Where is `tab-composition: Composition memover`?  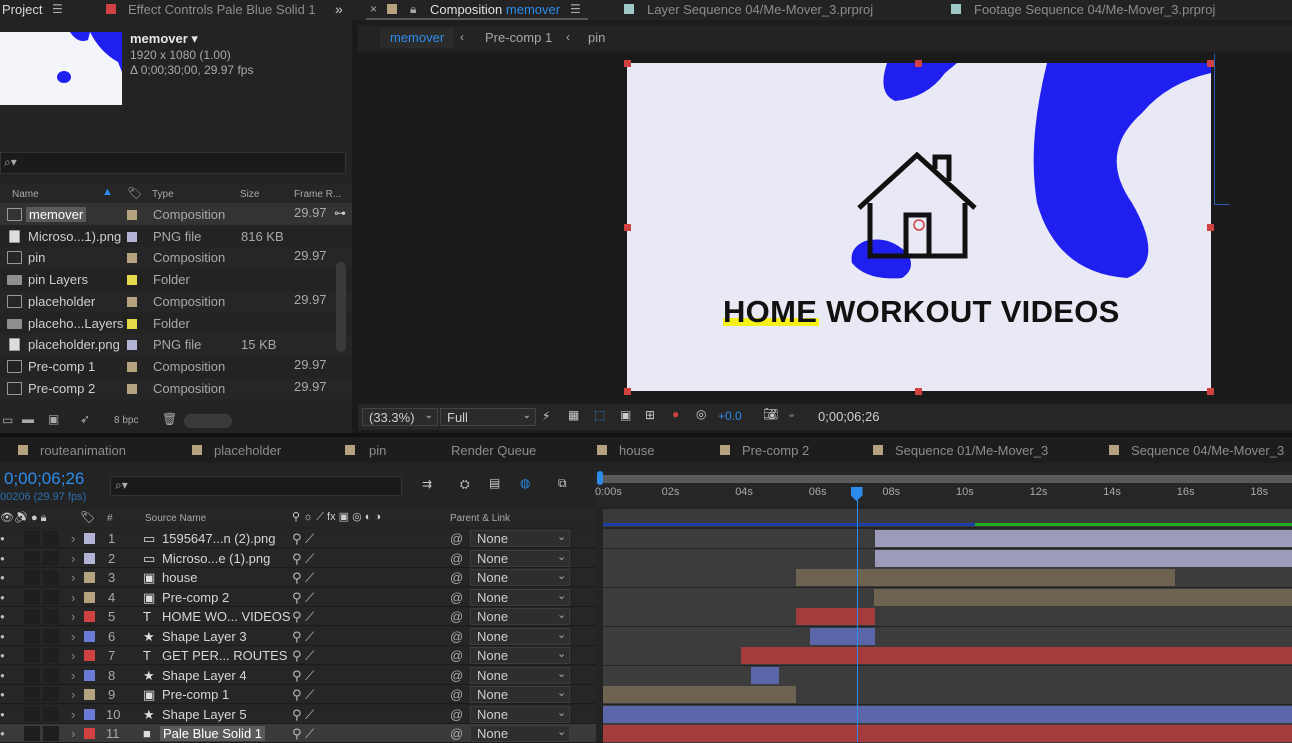 tab-composition: Composition memover is located at coordinates (495, 9).